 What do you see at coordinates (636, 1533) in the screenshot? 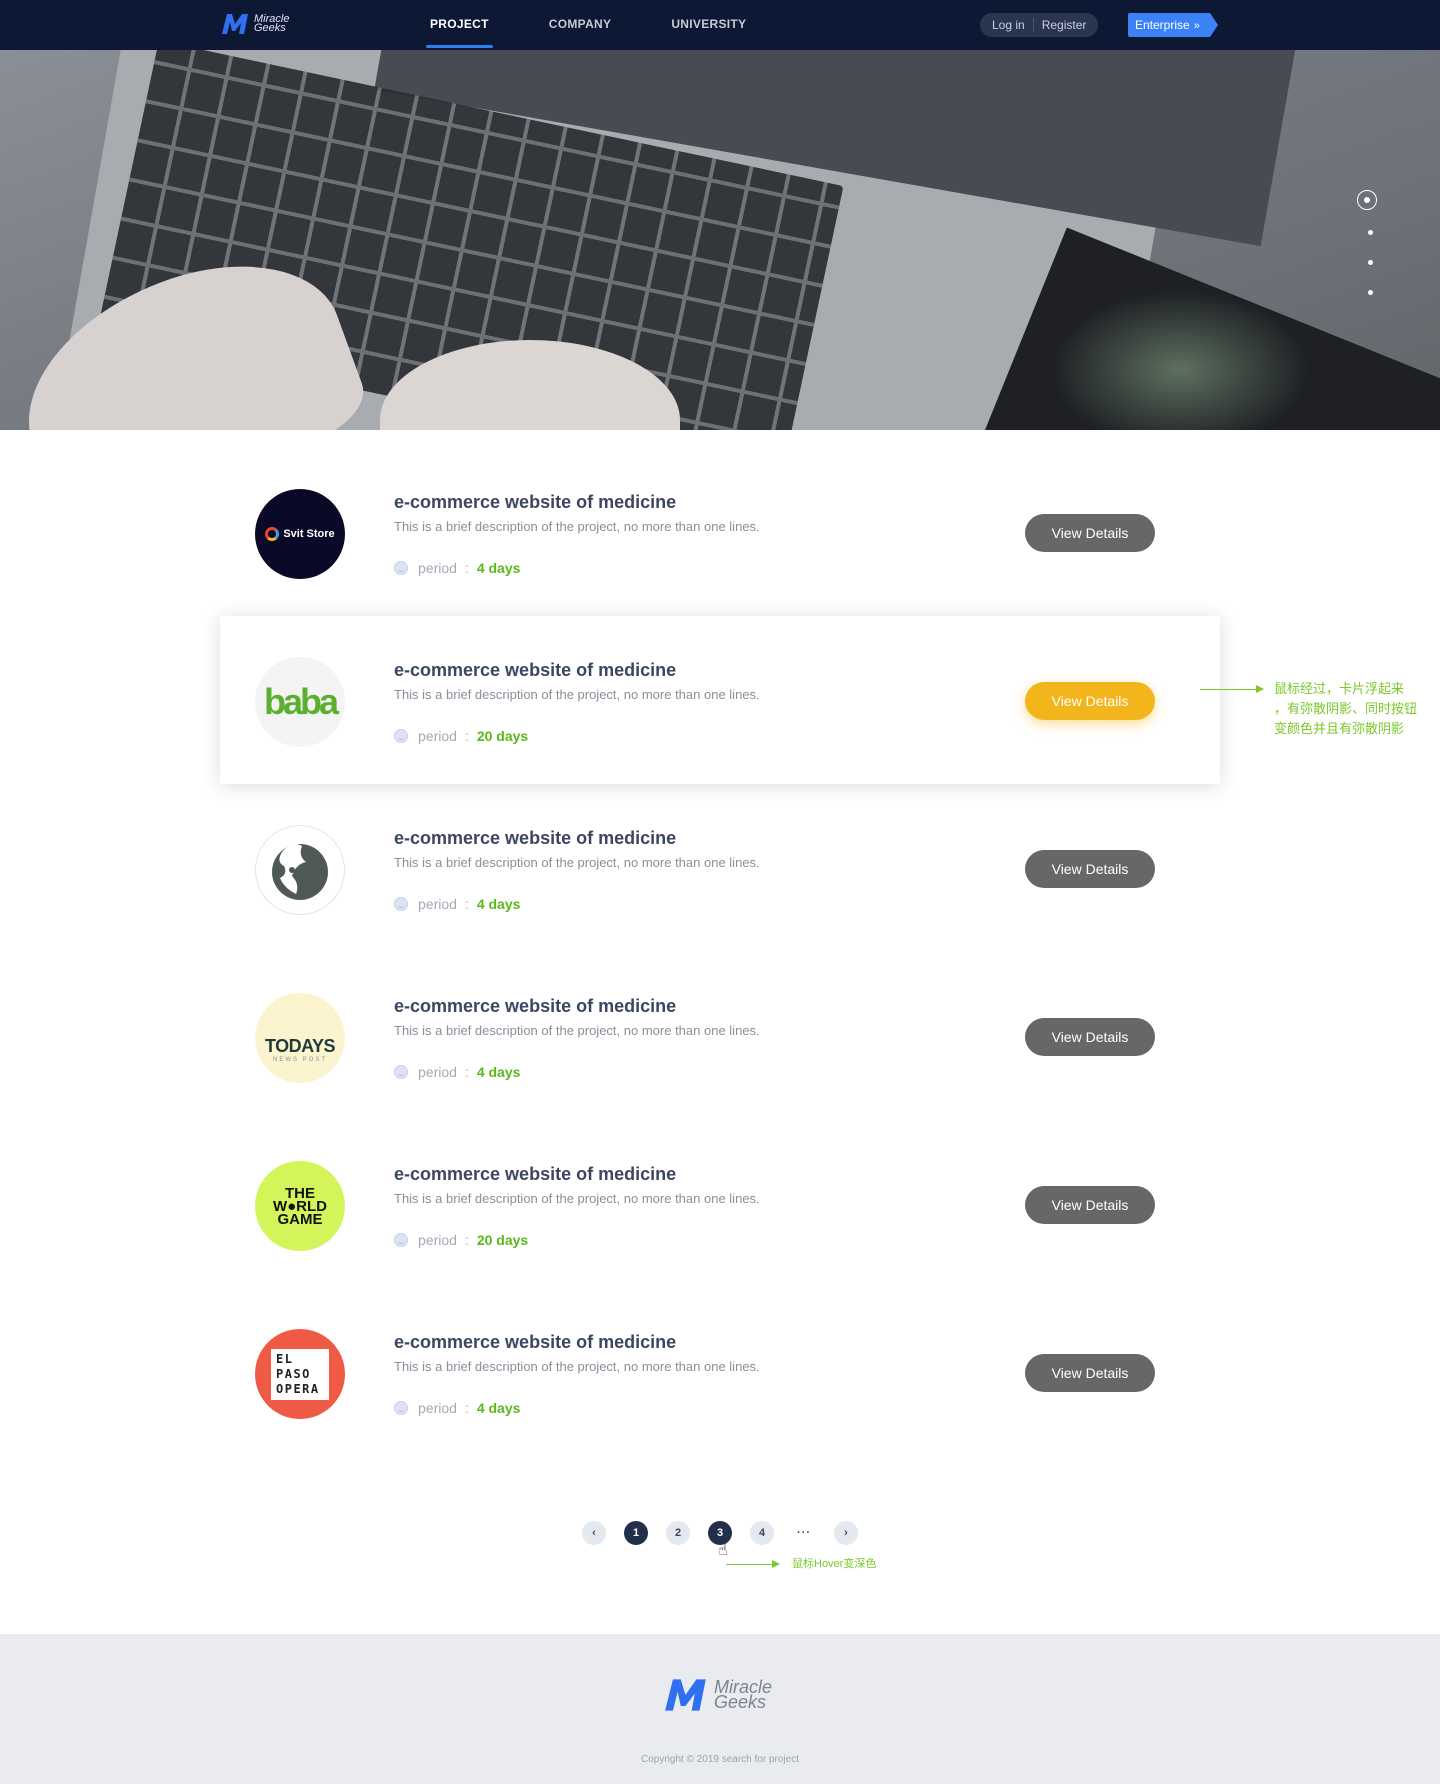
I see `page-button-1: 1` at bounding box center [636, 1533].